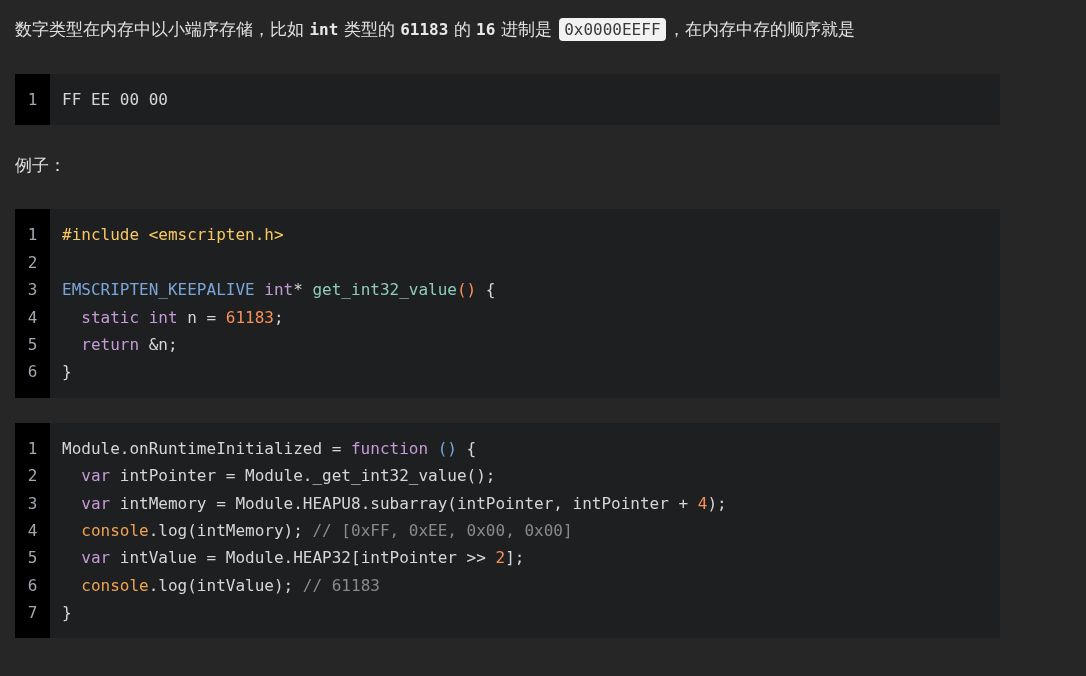 Image resolution: width=1086 pixels, height=676 pixels. What do you see at coordinates (160, 29) in the screenshot?
I see `paragraph-text: 数字类型在内存中以小端序存储，比如` at bounding box center [160, 29].